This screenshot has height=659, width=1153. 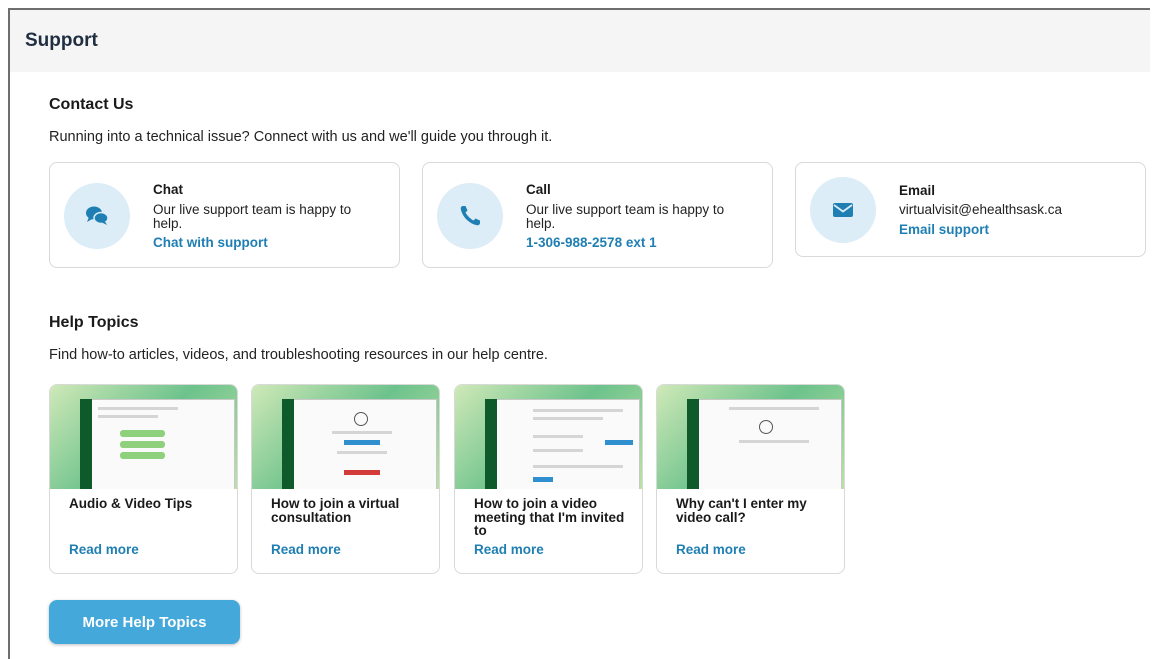 What do you see at coordinates (210, 242) in the screenshot?
I see `chat-with-support-link: Chat with support` at bounding box center [210, 242].